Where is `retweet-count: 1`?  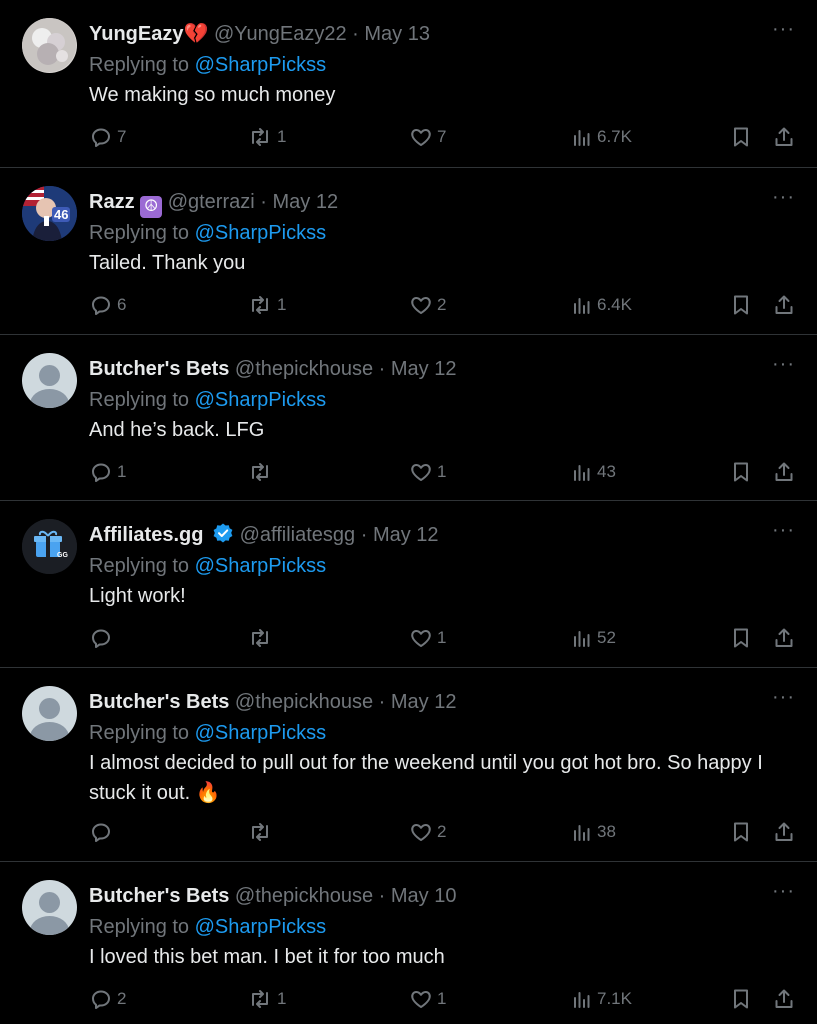 retweet-count: 1 is located at coordinates (282, 998).